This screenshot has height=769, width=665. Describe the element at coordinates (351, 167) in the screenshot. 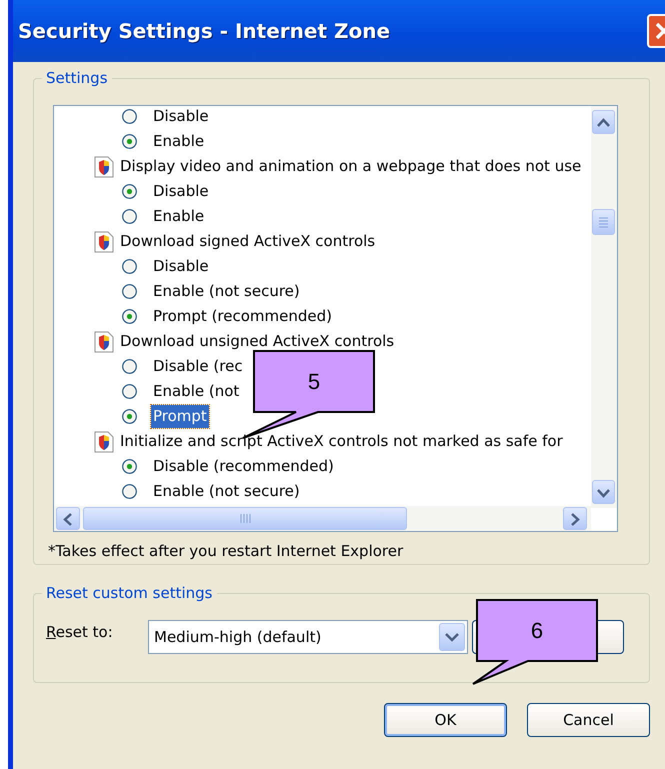

I see `setting-heading: Display video and animation on a webpage that does not use` at that location.